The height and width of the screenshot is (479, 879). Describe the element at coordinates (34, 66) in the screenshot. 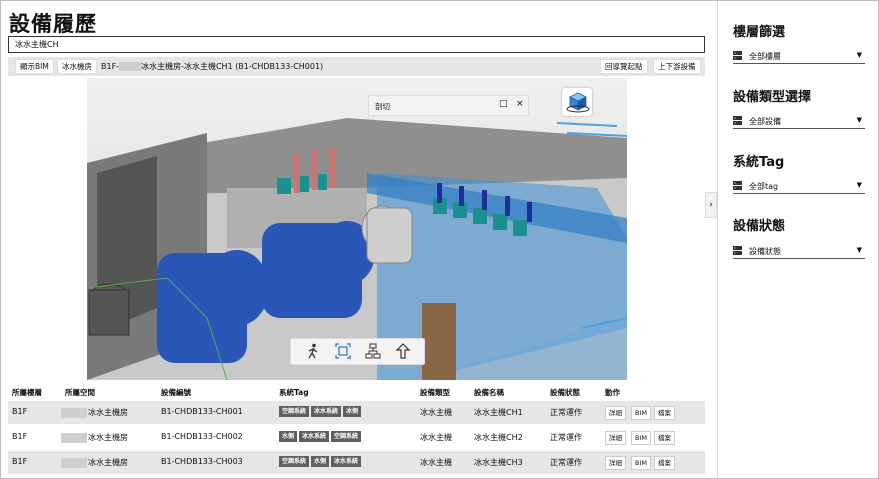

I see `show-bim-button: 顯示BIM` at that location.